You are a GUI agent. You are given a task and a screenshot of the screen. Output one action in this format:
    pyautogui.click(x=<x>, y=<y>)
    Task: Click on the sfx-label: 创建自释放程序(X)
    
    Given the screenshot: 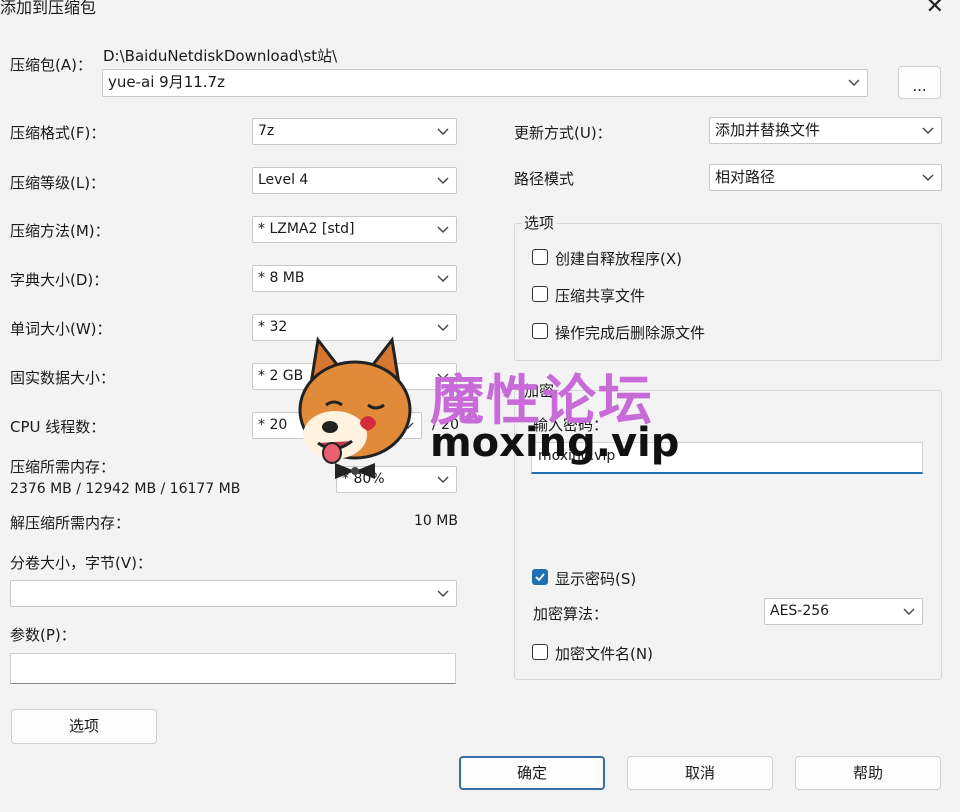 What is the action you would take?
    pyautogui.click(x=618, y=259)
    